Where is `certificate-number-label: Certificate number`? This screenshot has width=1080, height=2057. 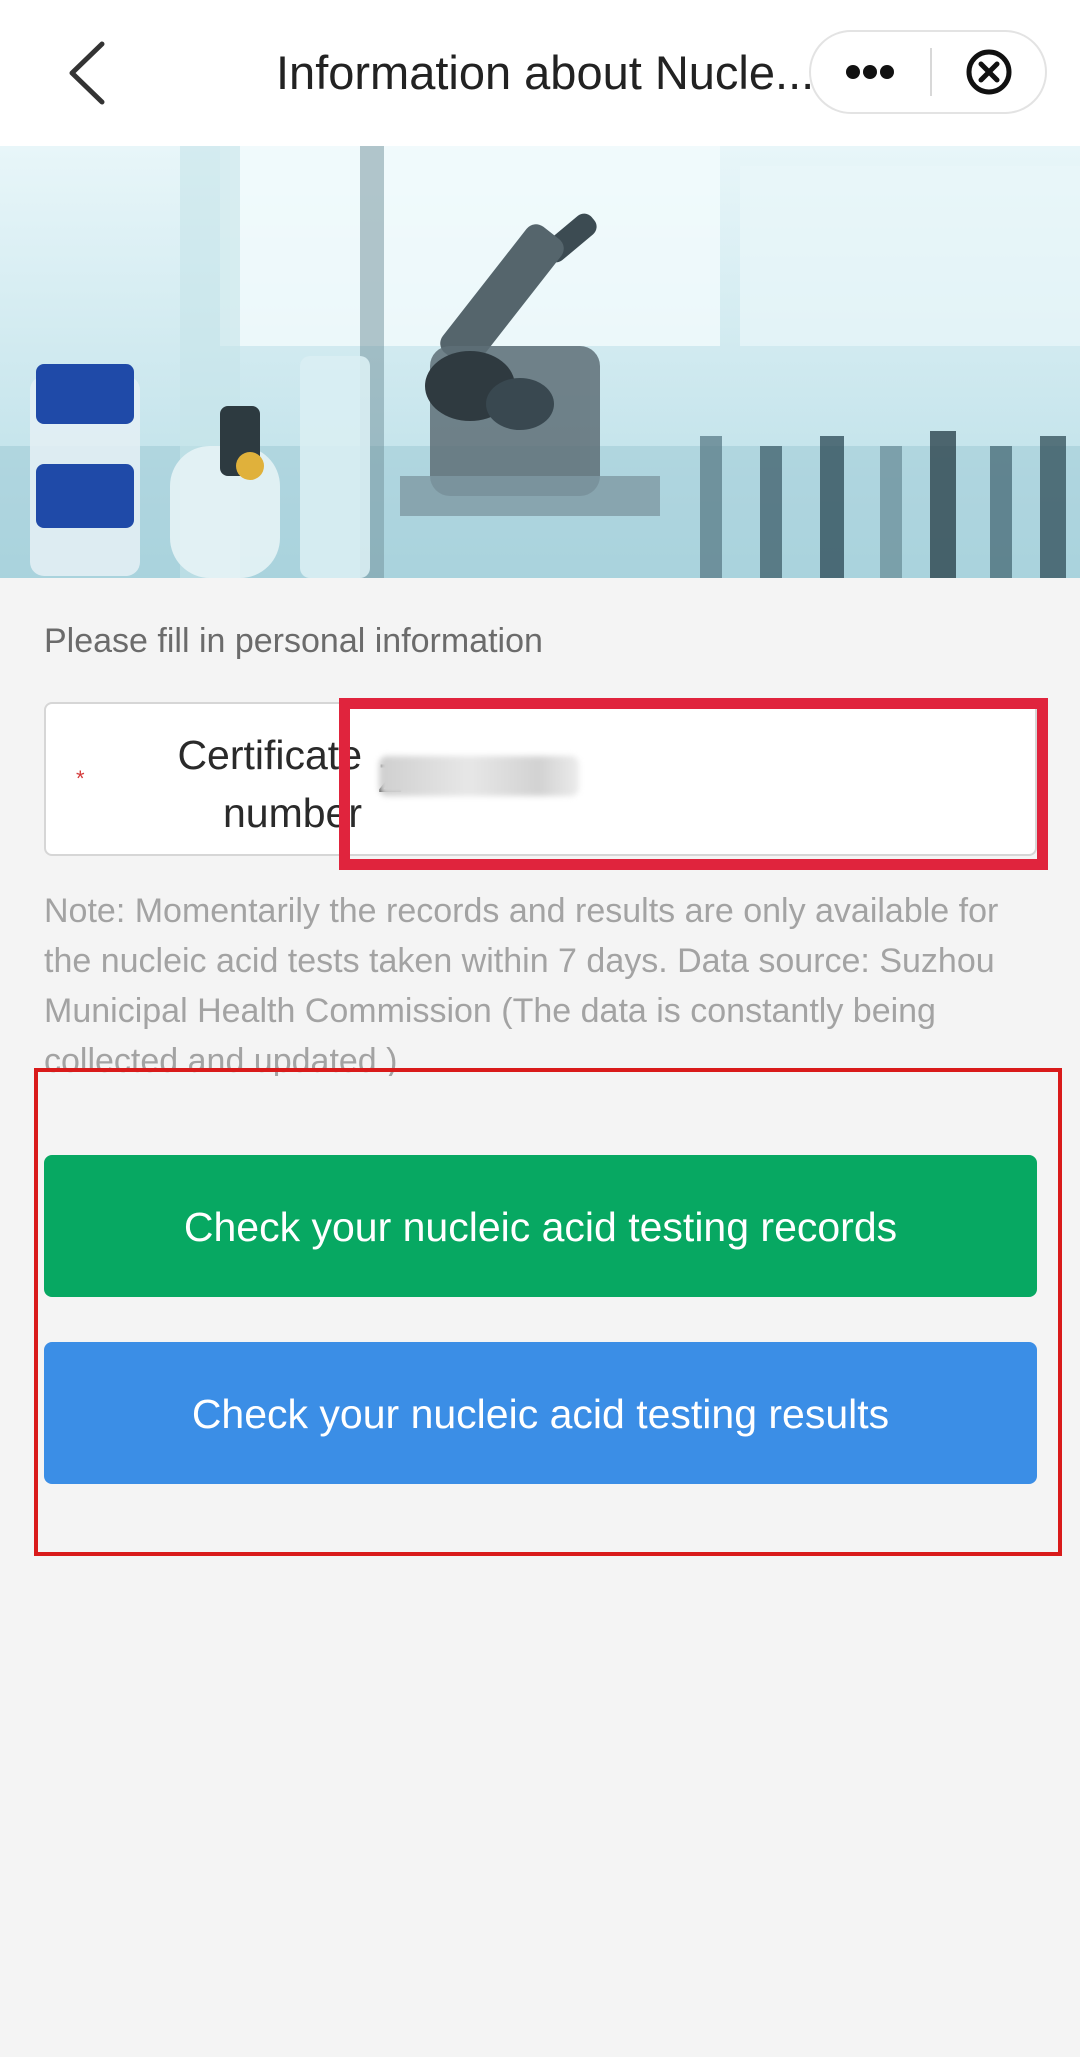
certificate-number-label: Certificate number is located at coordinates (234, 784).